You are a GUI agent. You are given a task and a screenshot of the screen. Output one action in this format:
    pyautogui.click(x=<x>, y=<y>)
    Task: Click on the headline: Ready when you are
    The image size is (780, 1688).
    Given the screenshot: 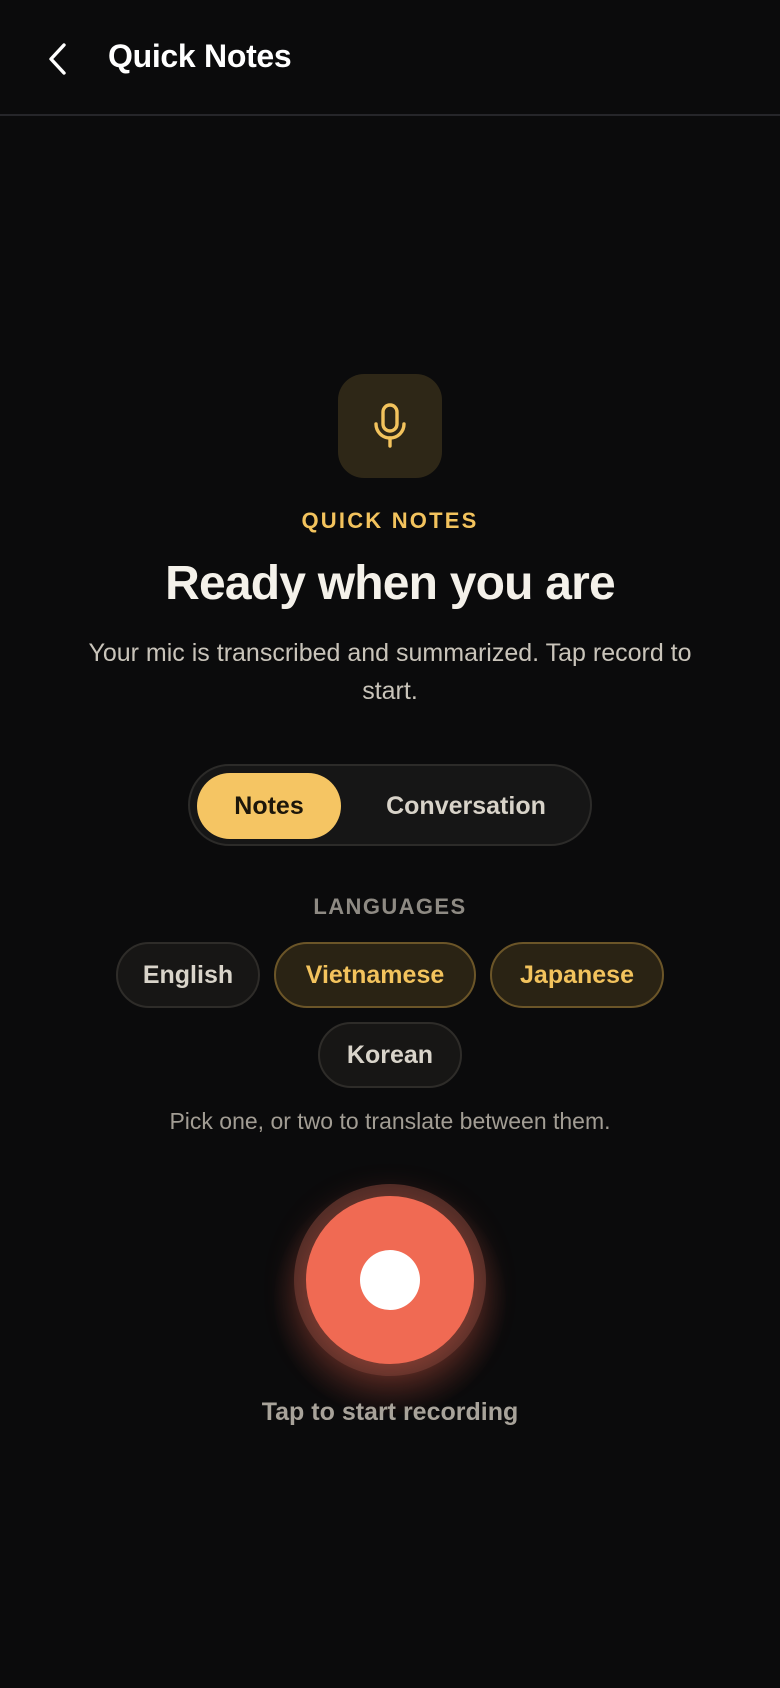 What is the action you would take?
    pyautogui.click(x=390, y=583)
    